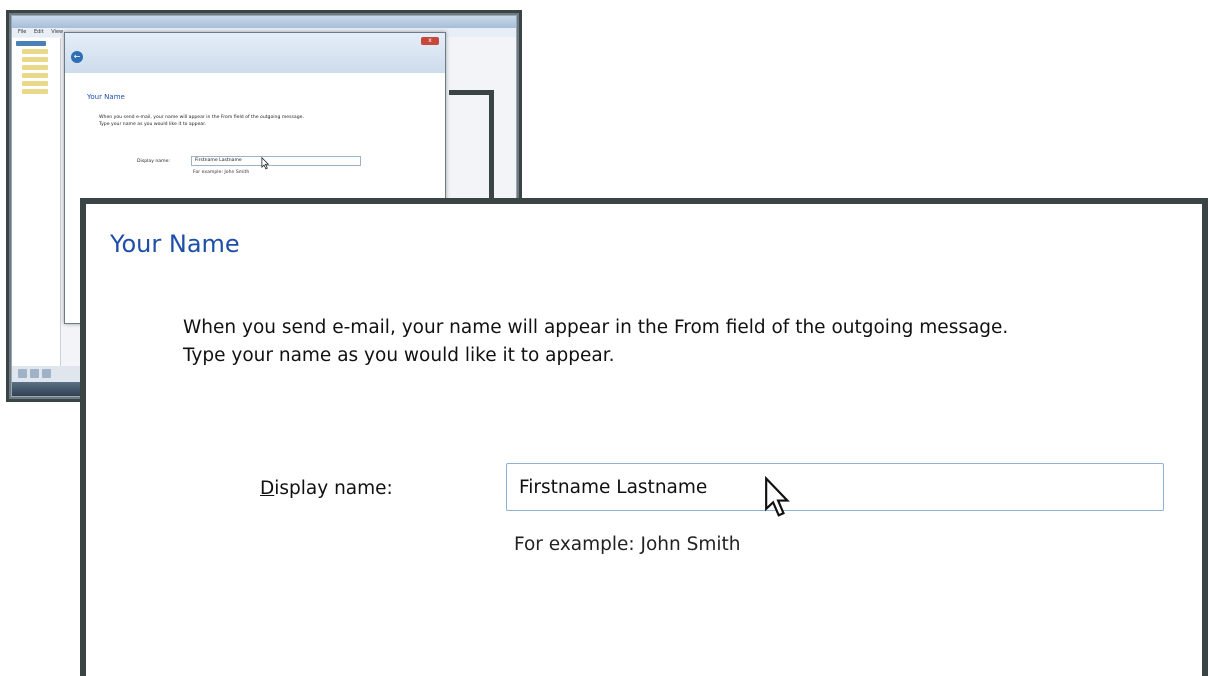 This screenshot has width=1210, height=676. What do you see at coordinates (276, 161) in the screenshot?
I see `display-name-field: Firstname Lastname` at bounding box center [276, 161].